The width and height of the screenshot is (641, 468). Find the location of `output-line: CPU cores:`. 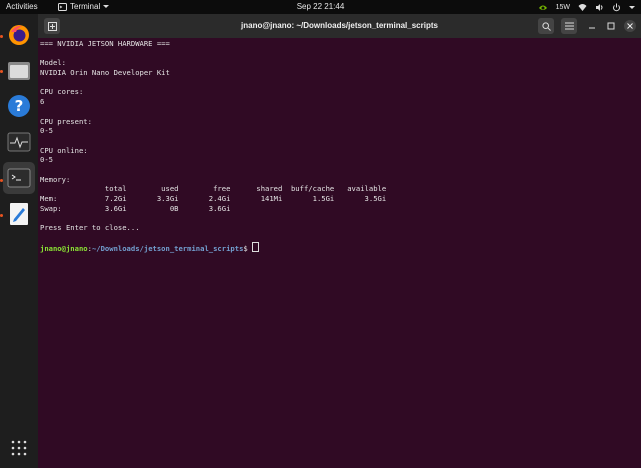

output-line: CPU cores: is located at coordinates (62, 92).